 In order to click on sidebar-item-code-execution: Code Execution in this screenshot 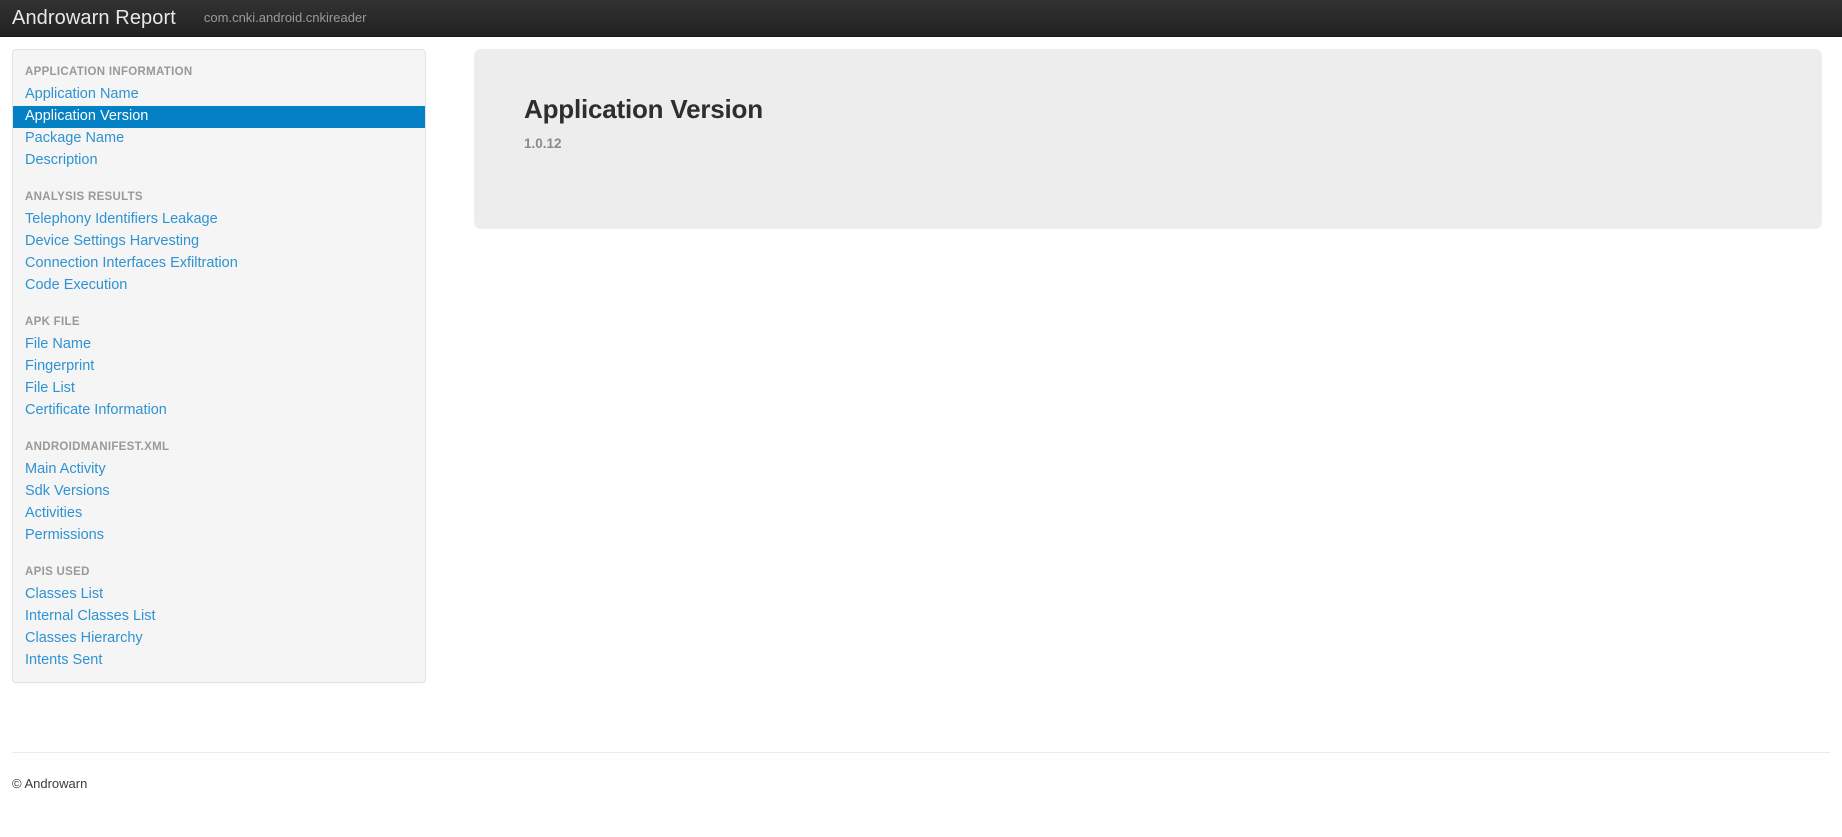, I will do `click(219, 286)`.